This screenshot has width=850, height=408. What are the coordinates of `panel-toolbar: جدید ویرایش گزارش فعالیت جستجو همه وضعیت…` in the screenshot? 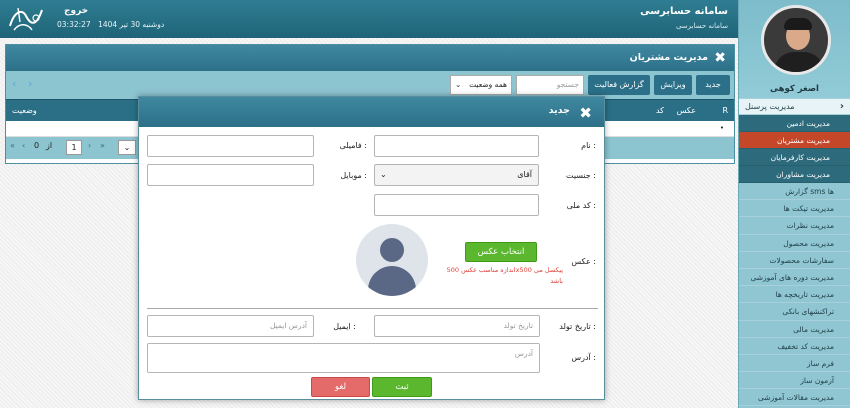 It's located at (370, 85).